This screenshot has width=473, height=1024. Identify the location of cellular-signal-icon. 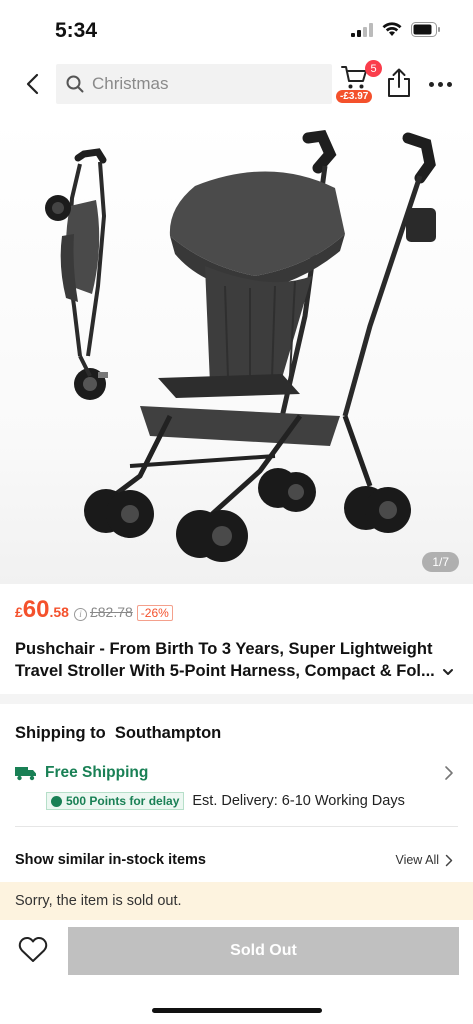
(362, 29).